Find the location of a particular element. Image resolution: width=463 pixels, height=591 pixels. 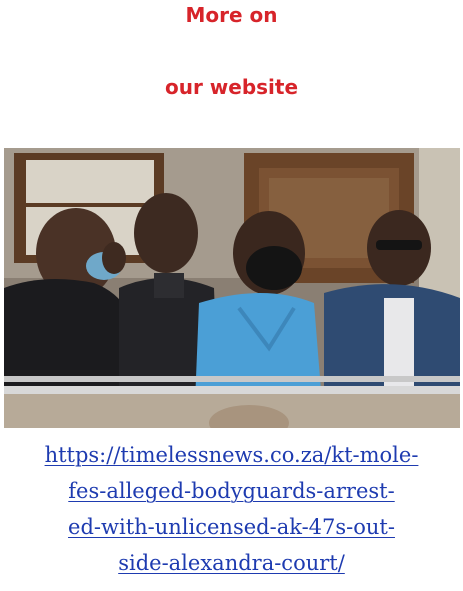

headline-line-2: our website is located at coordinates (231, 87).